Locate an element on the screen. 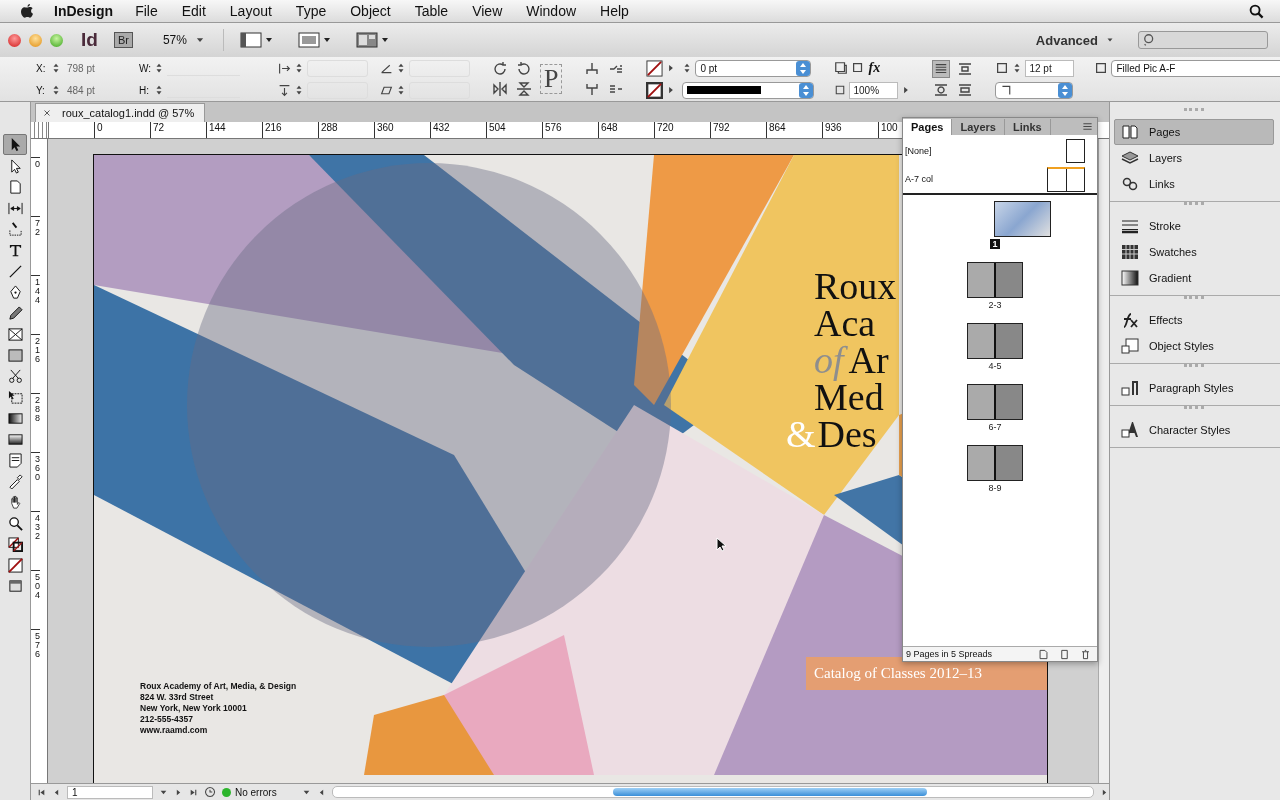 The image size is (1280, 800). bridge-button: Br is located at coordinates (123, 40).